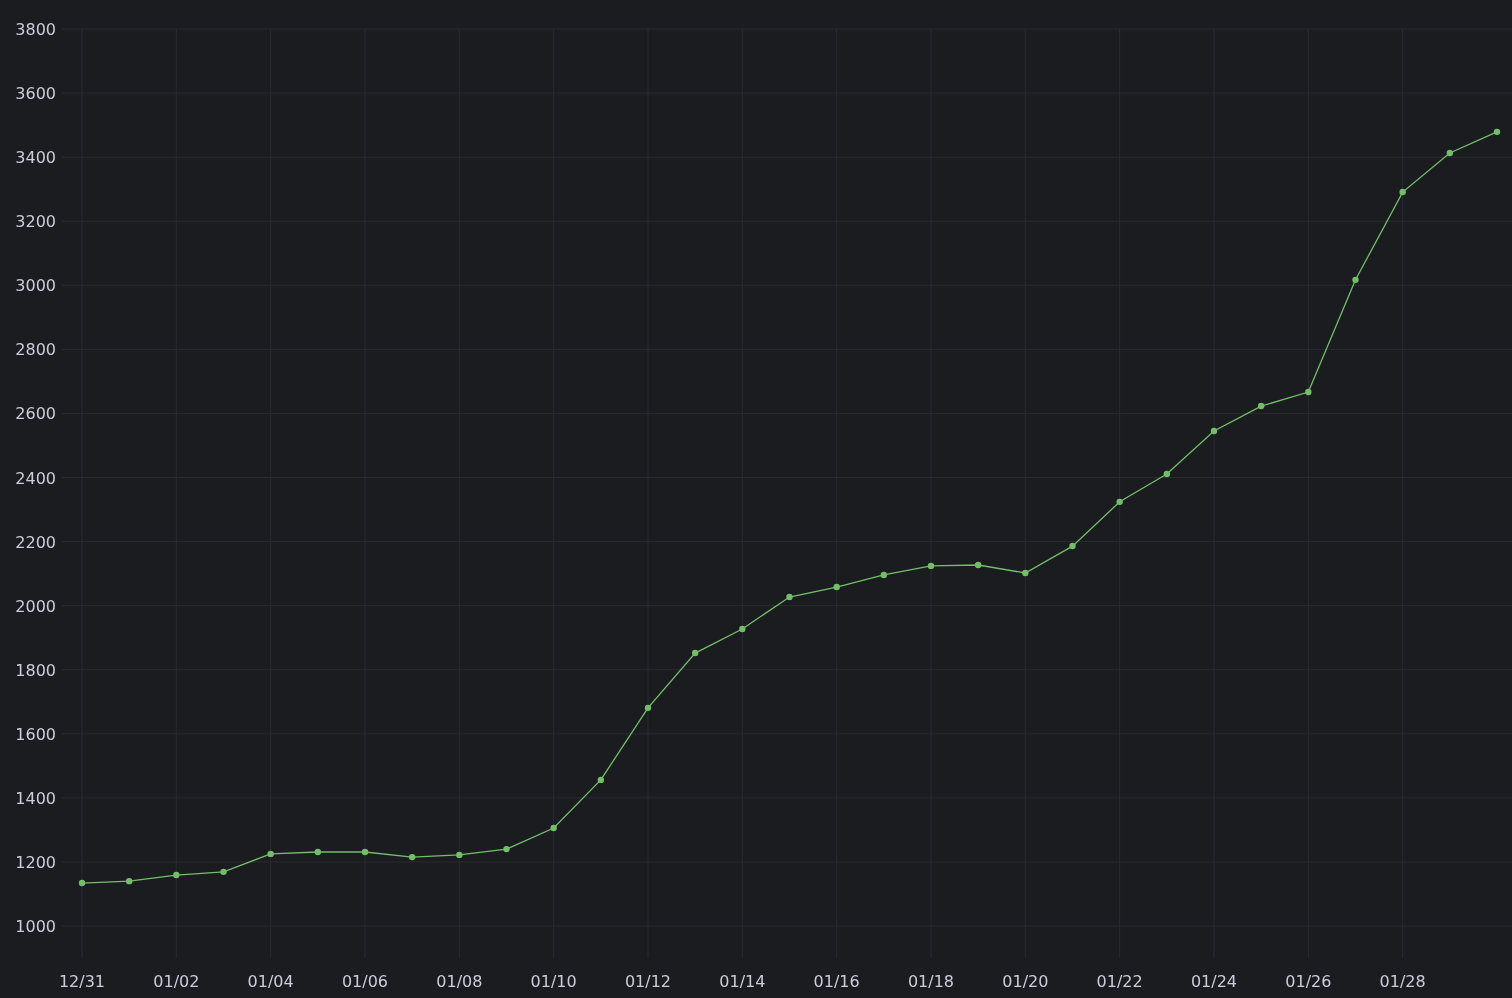 The width and height of the screenshot is (1512, 998). Describe the element at coordinates (35, 926) in the screenshot. I see `axis-label: 1000` at that location.